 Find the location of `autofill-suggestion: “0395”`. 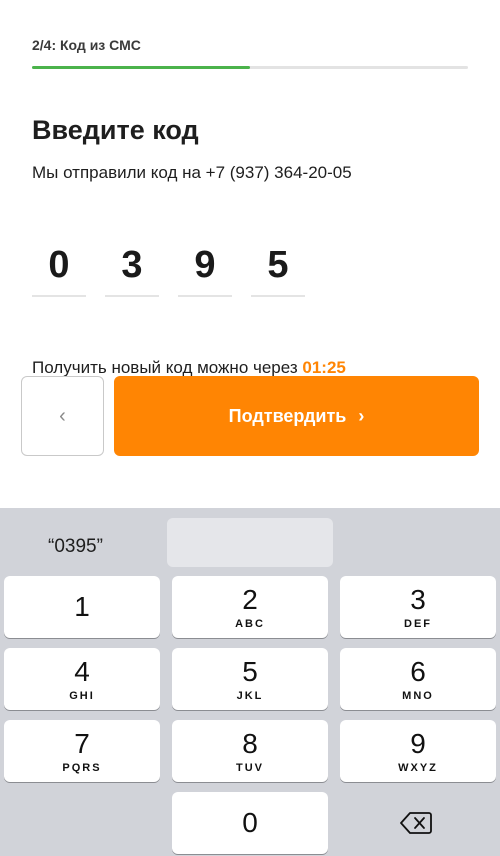

autofill-suggestion: “0395” is located at coordinates (75, 547).